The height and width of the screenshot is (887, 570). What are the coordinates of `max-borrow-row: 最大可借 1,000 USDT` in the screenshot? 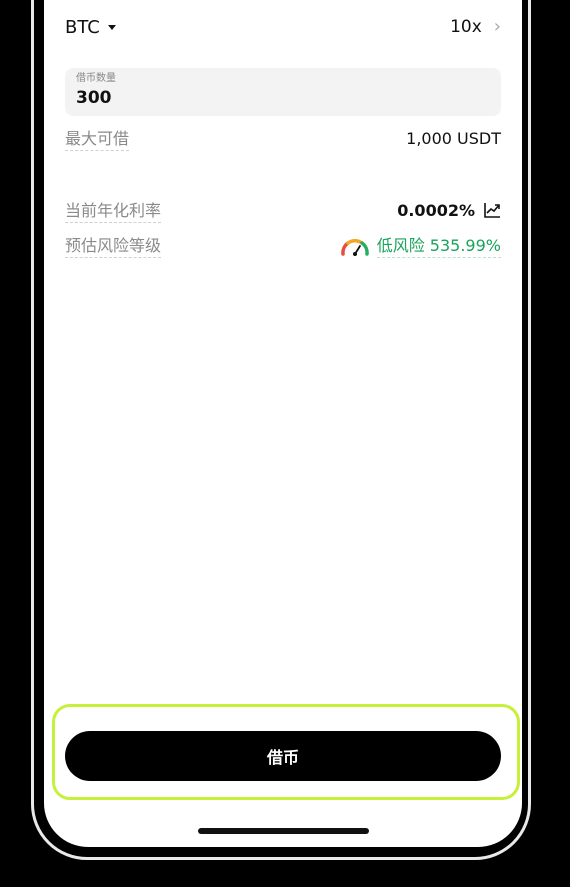 It's located at (283, 138).